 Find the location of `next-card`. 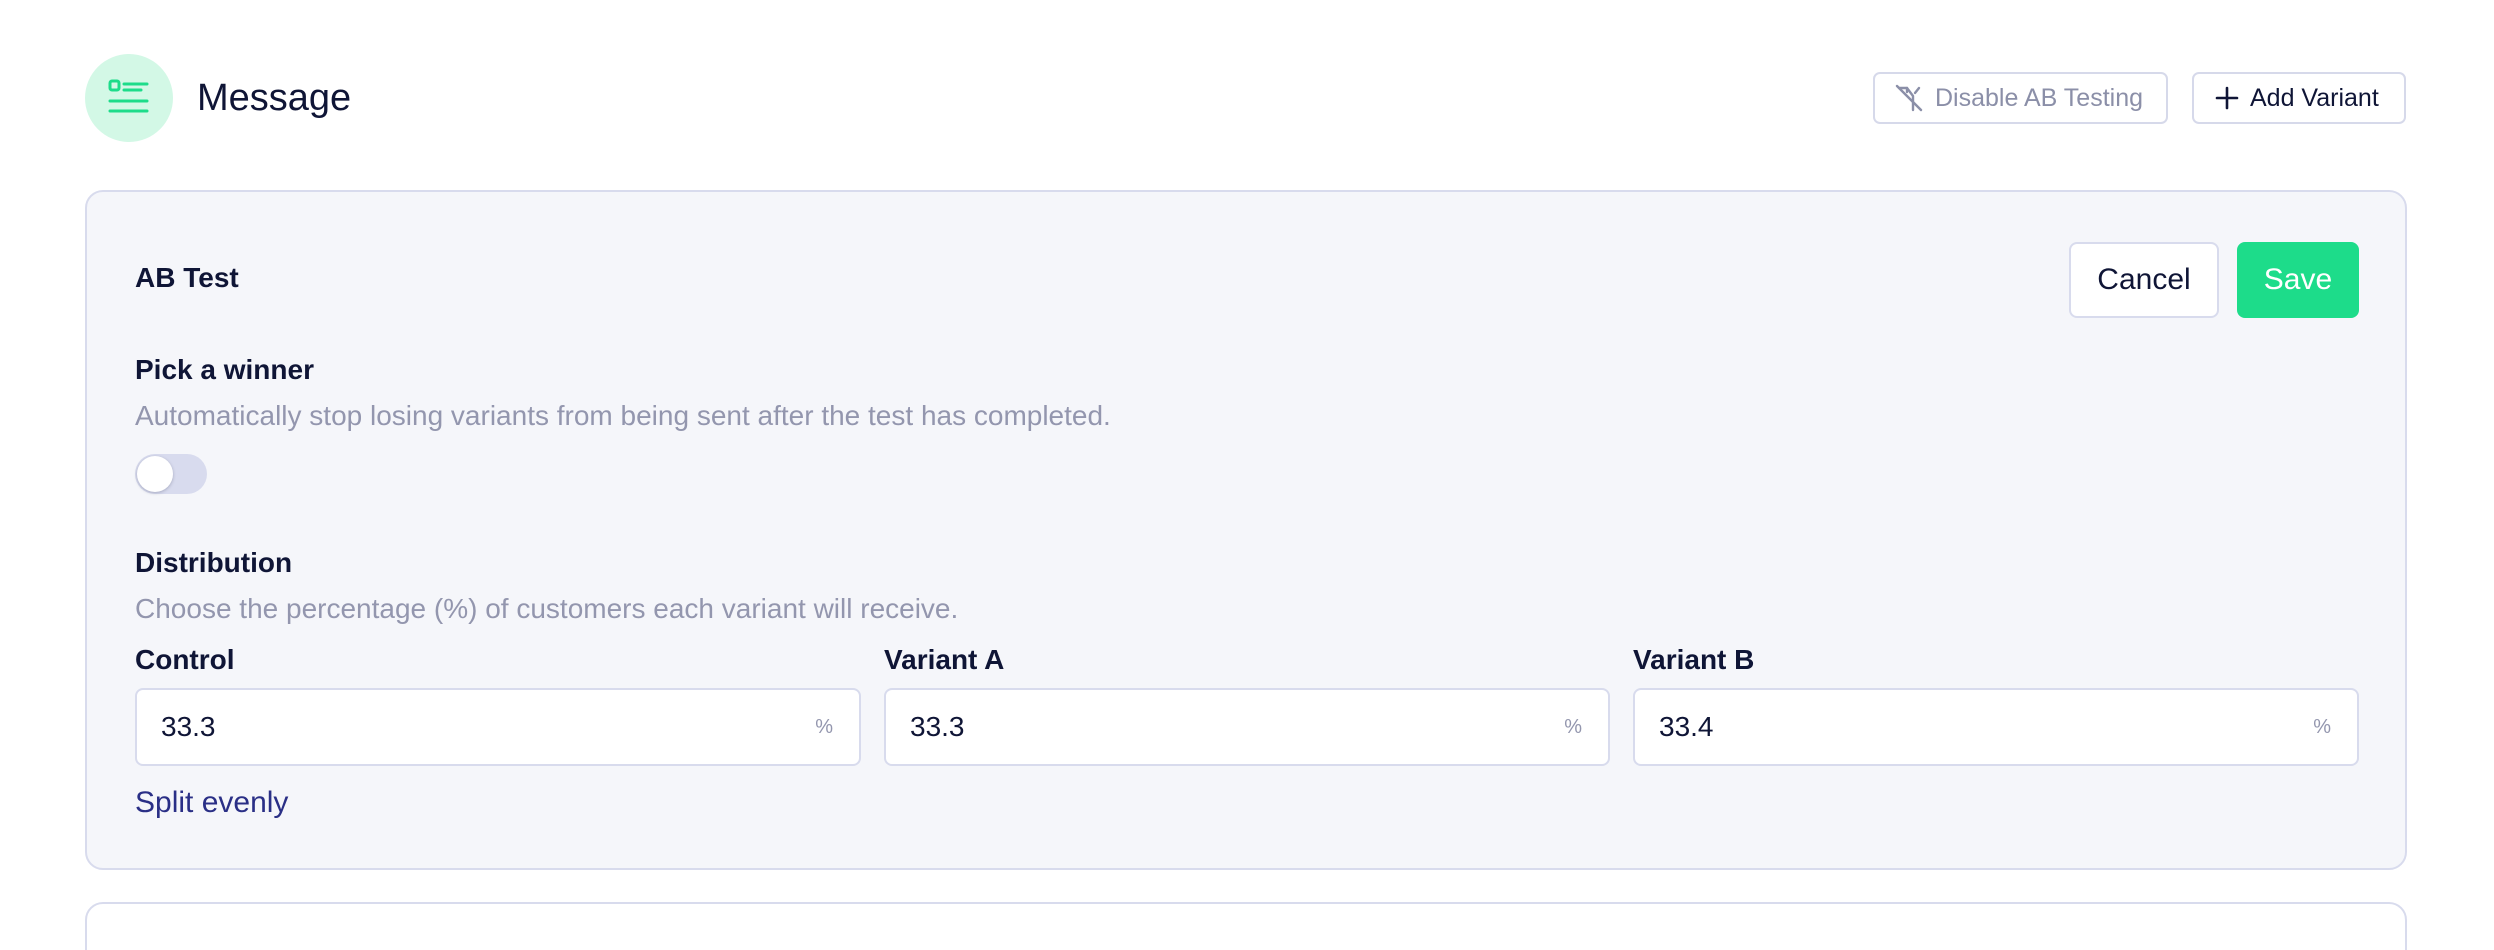

next-card is located at coordinates (1246, 926).